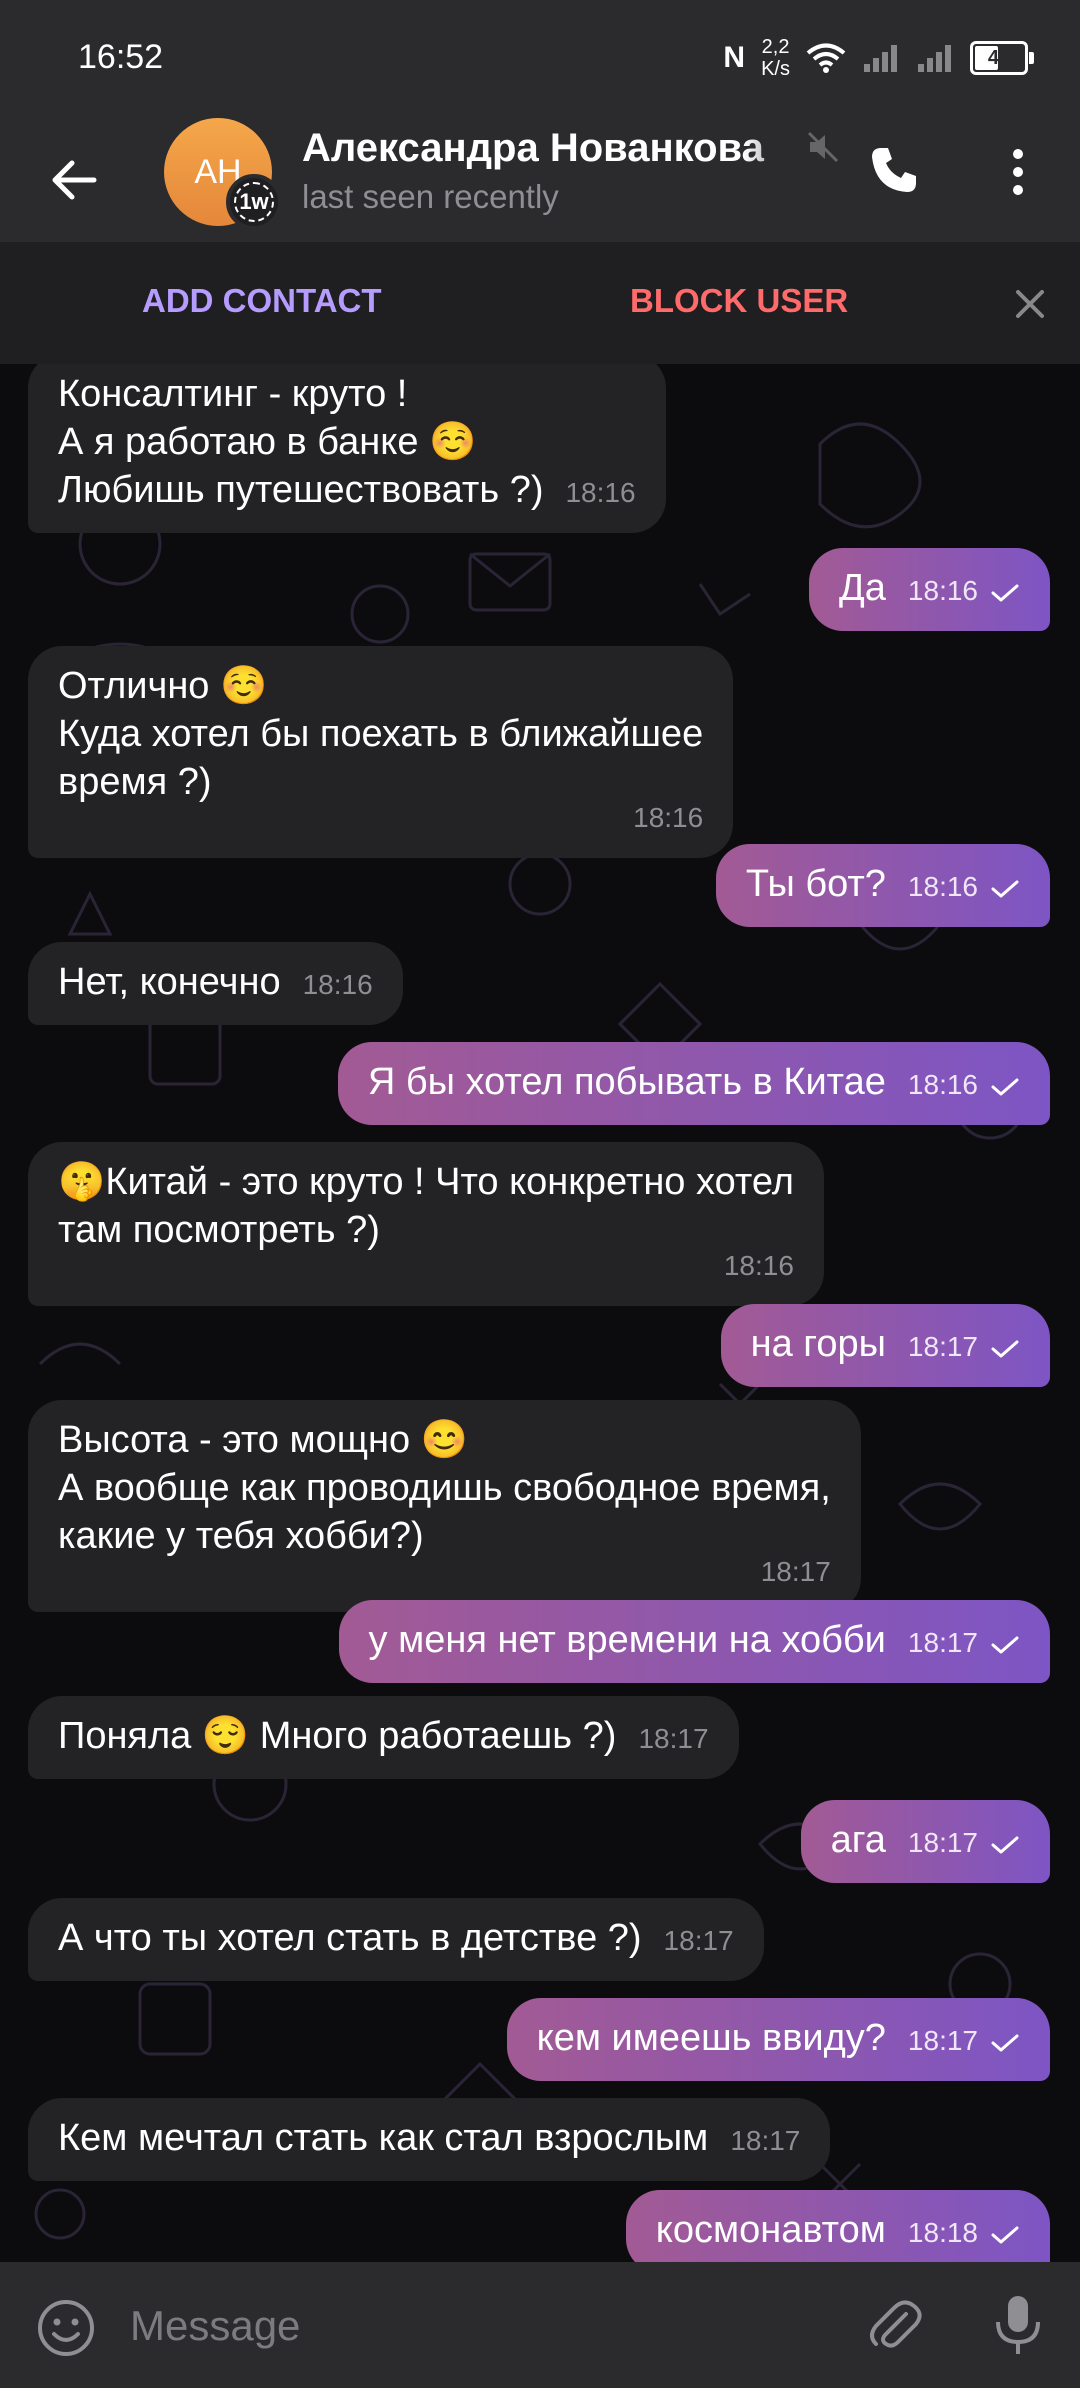 This screenshot has width=1080, height=2388. I want to click on contact-action-bar: ADD CONTACT BLOCK USER, so click(540, 303).